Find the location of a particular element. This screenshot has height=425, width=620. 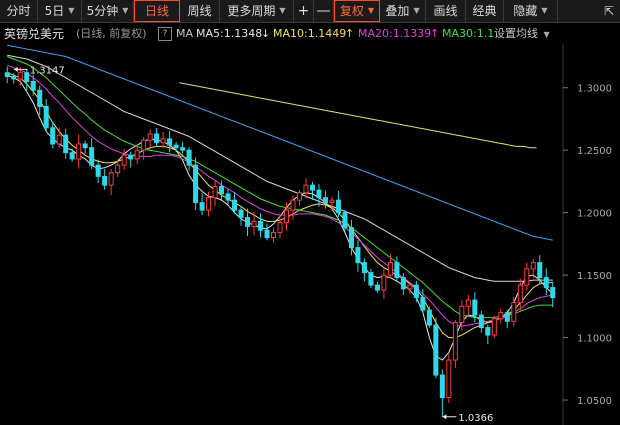

y-tick-label: 1.2500 is located at coordinates (594, 151).